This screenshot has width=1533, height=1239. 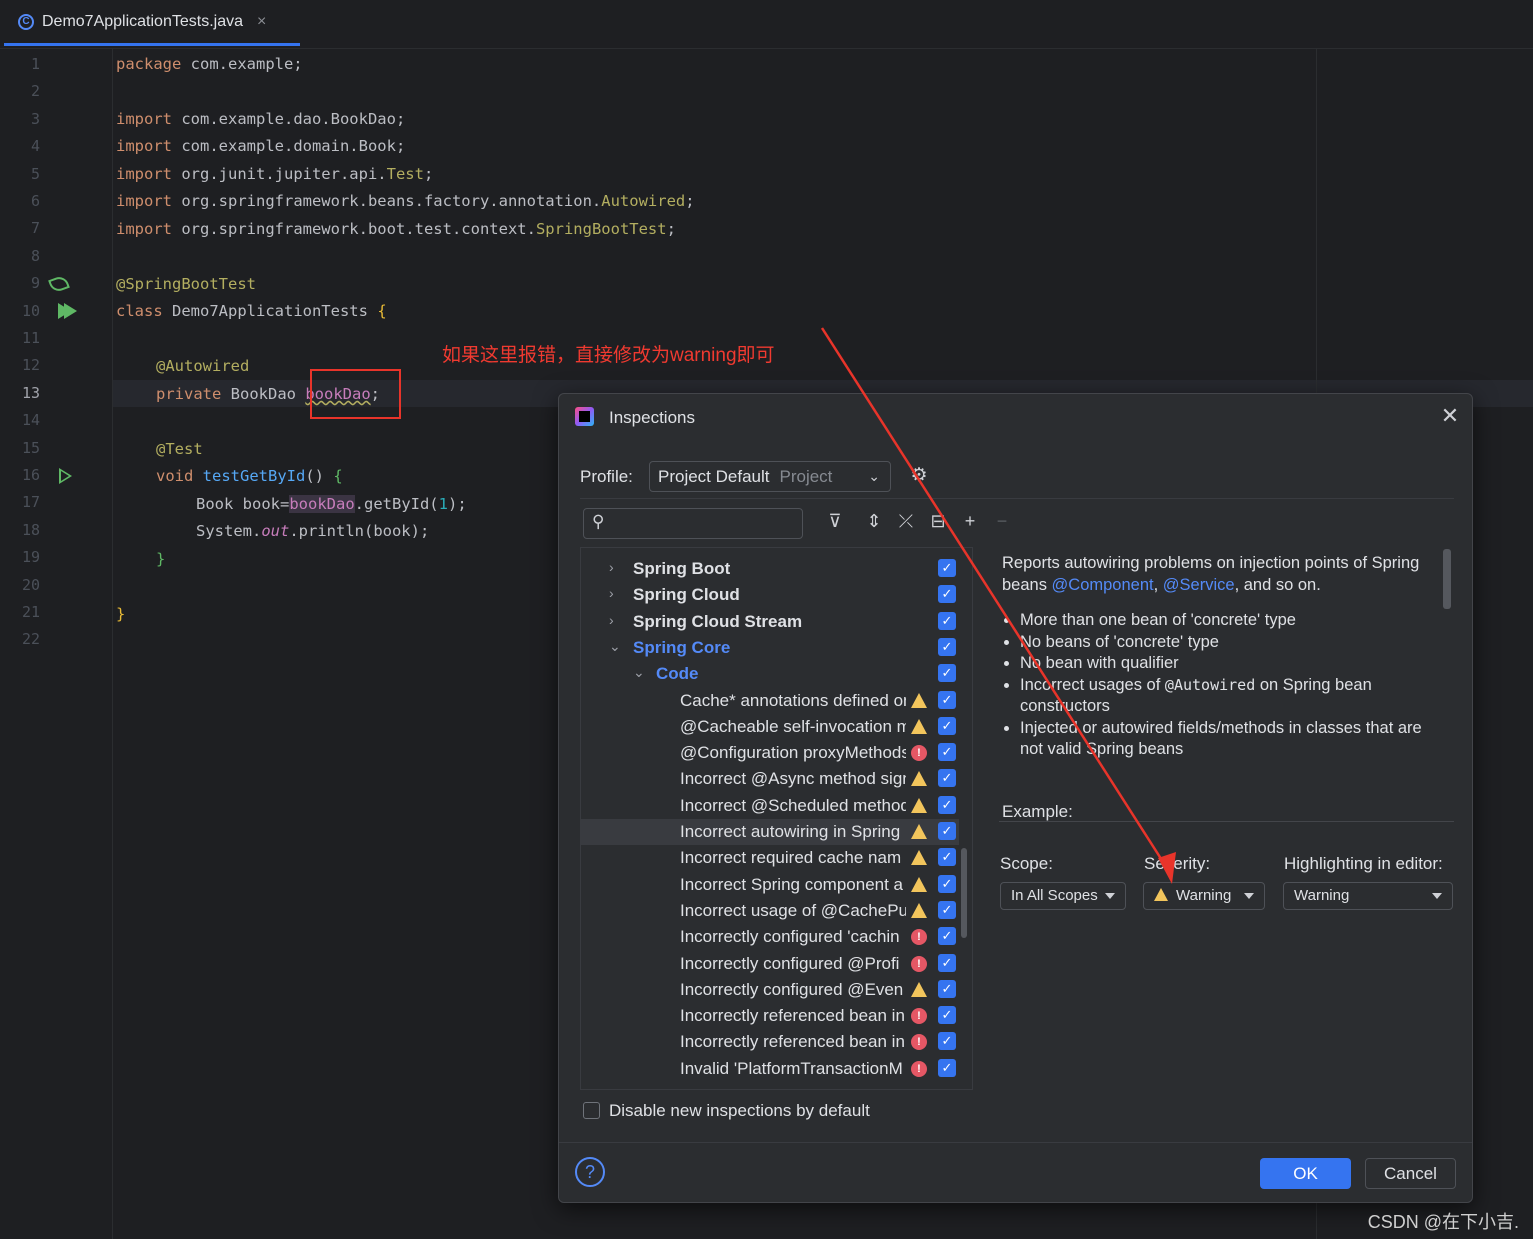 I want to click on tree-row: @Configuration proxyMethods! ✓, so click(x=770, y=753).